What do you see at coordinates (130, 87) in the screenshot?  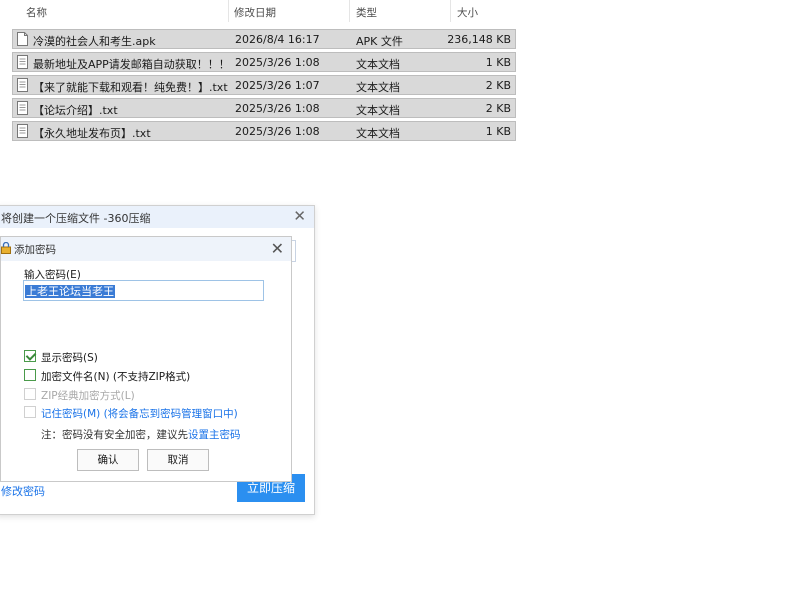 I see `file-name: 【来了就能下载和观看！纯免费！】.txt` at bounding box center [130, 87].